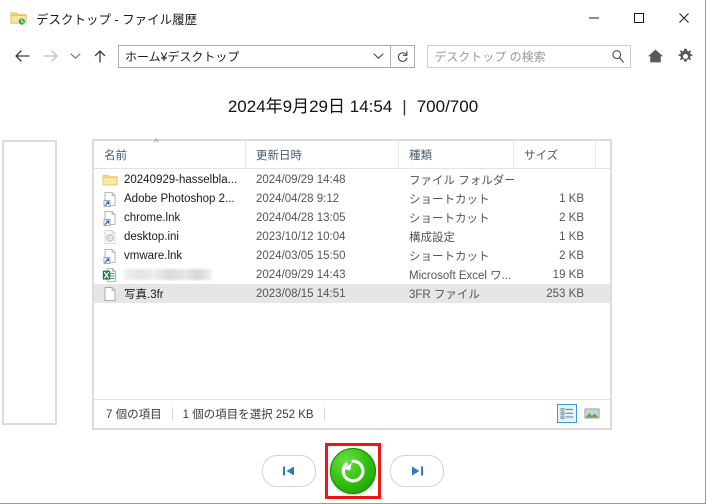  What do you see at coordinates (152, 217) in the screenshot?
I see `file-name-label: chrome.lnk` at bounding box center [152, 217].